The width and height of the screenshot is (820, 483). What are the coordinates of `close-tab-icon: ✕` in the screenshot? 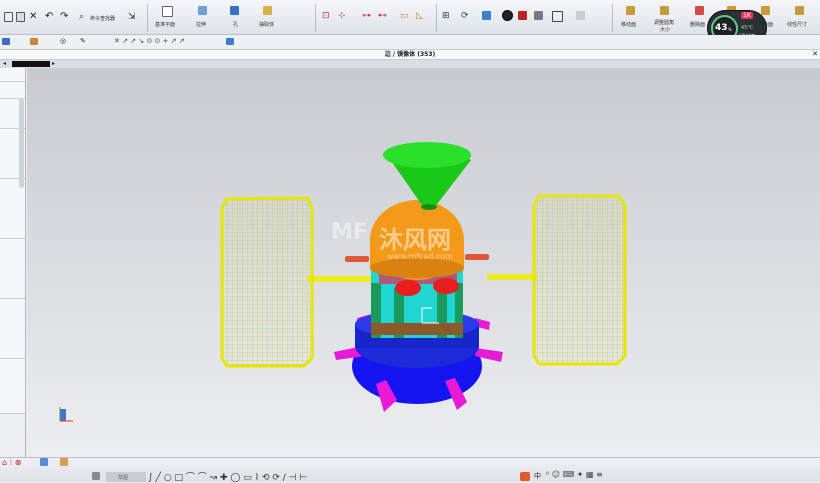 It's located at (815, 54).